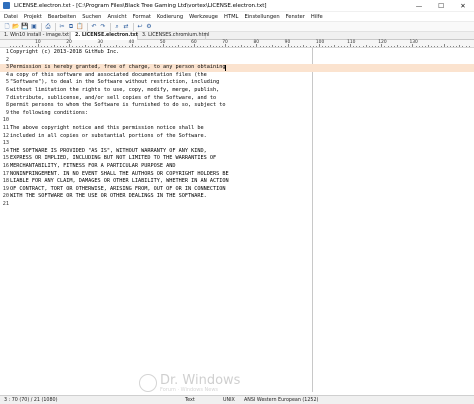 Image resolution: width=474 pixels, height=404 pixels. Describe the element at coordinates (237, 53) in the screenshot. I see `editor-line: 1 Copyright (c) 2013-2018 GitHub Inc.` at that location.